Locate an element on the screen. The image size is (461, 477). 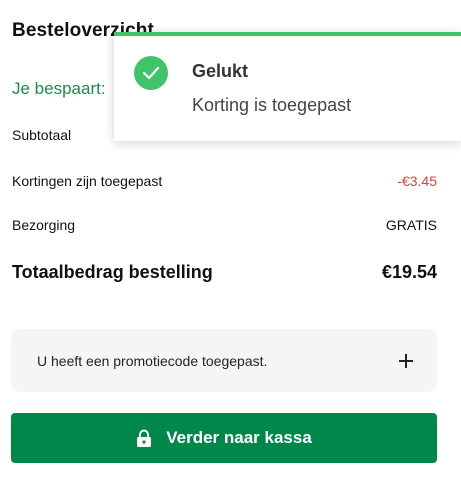
check-icon is located at coordinates (151, 73).